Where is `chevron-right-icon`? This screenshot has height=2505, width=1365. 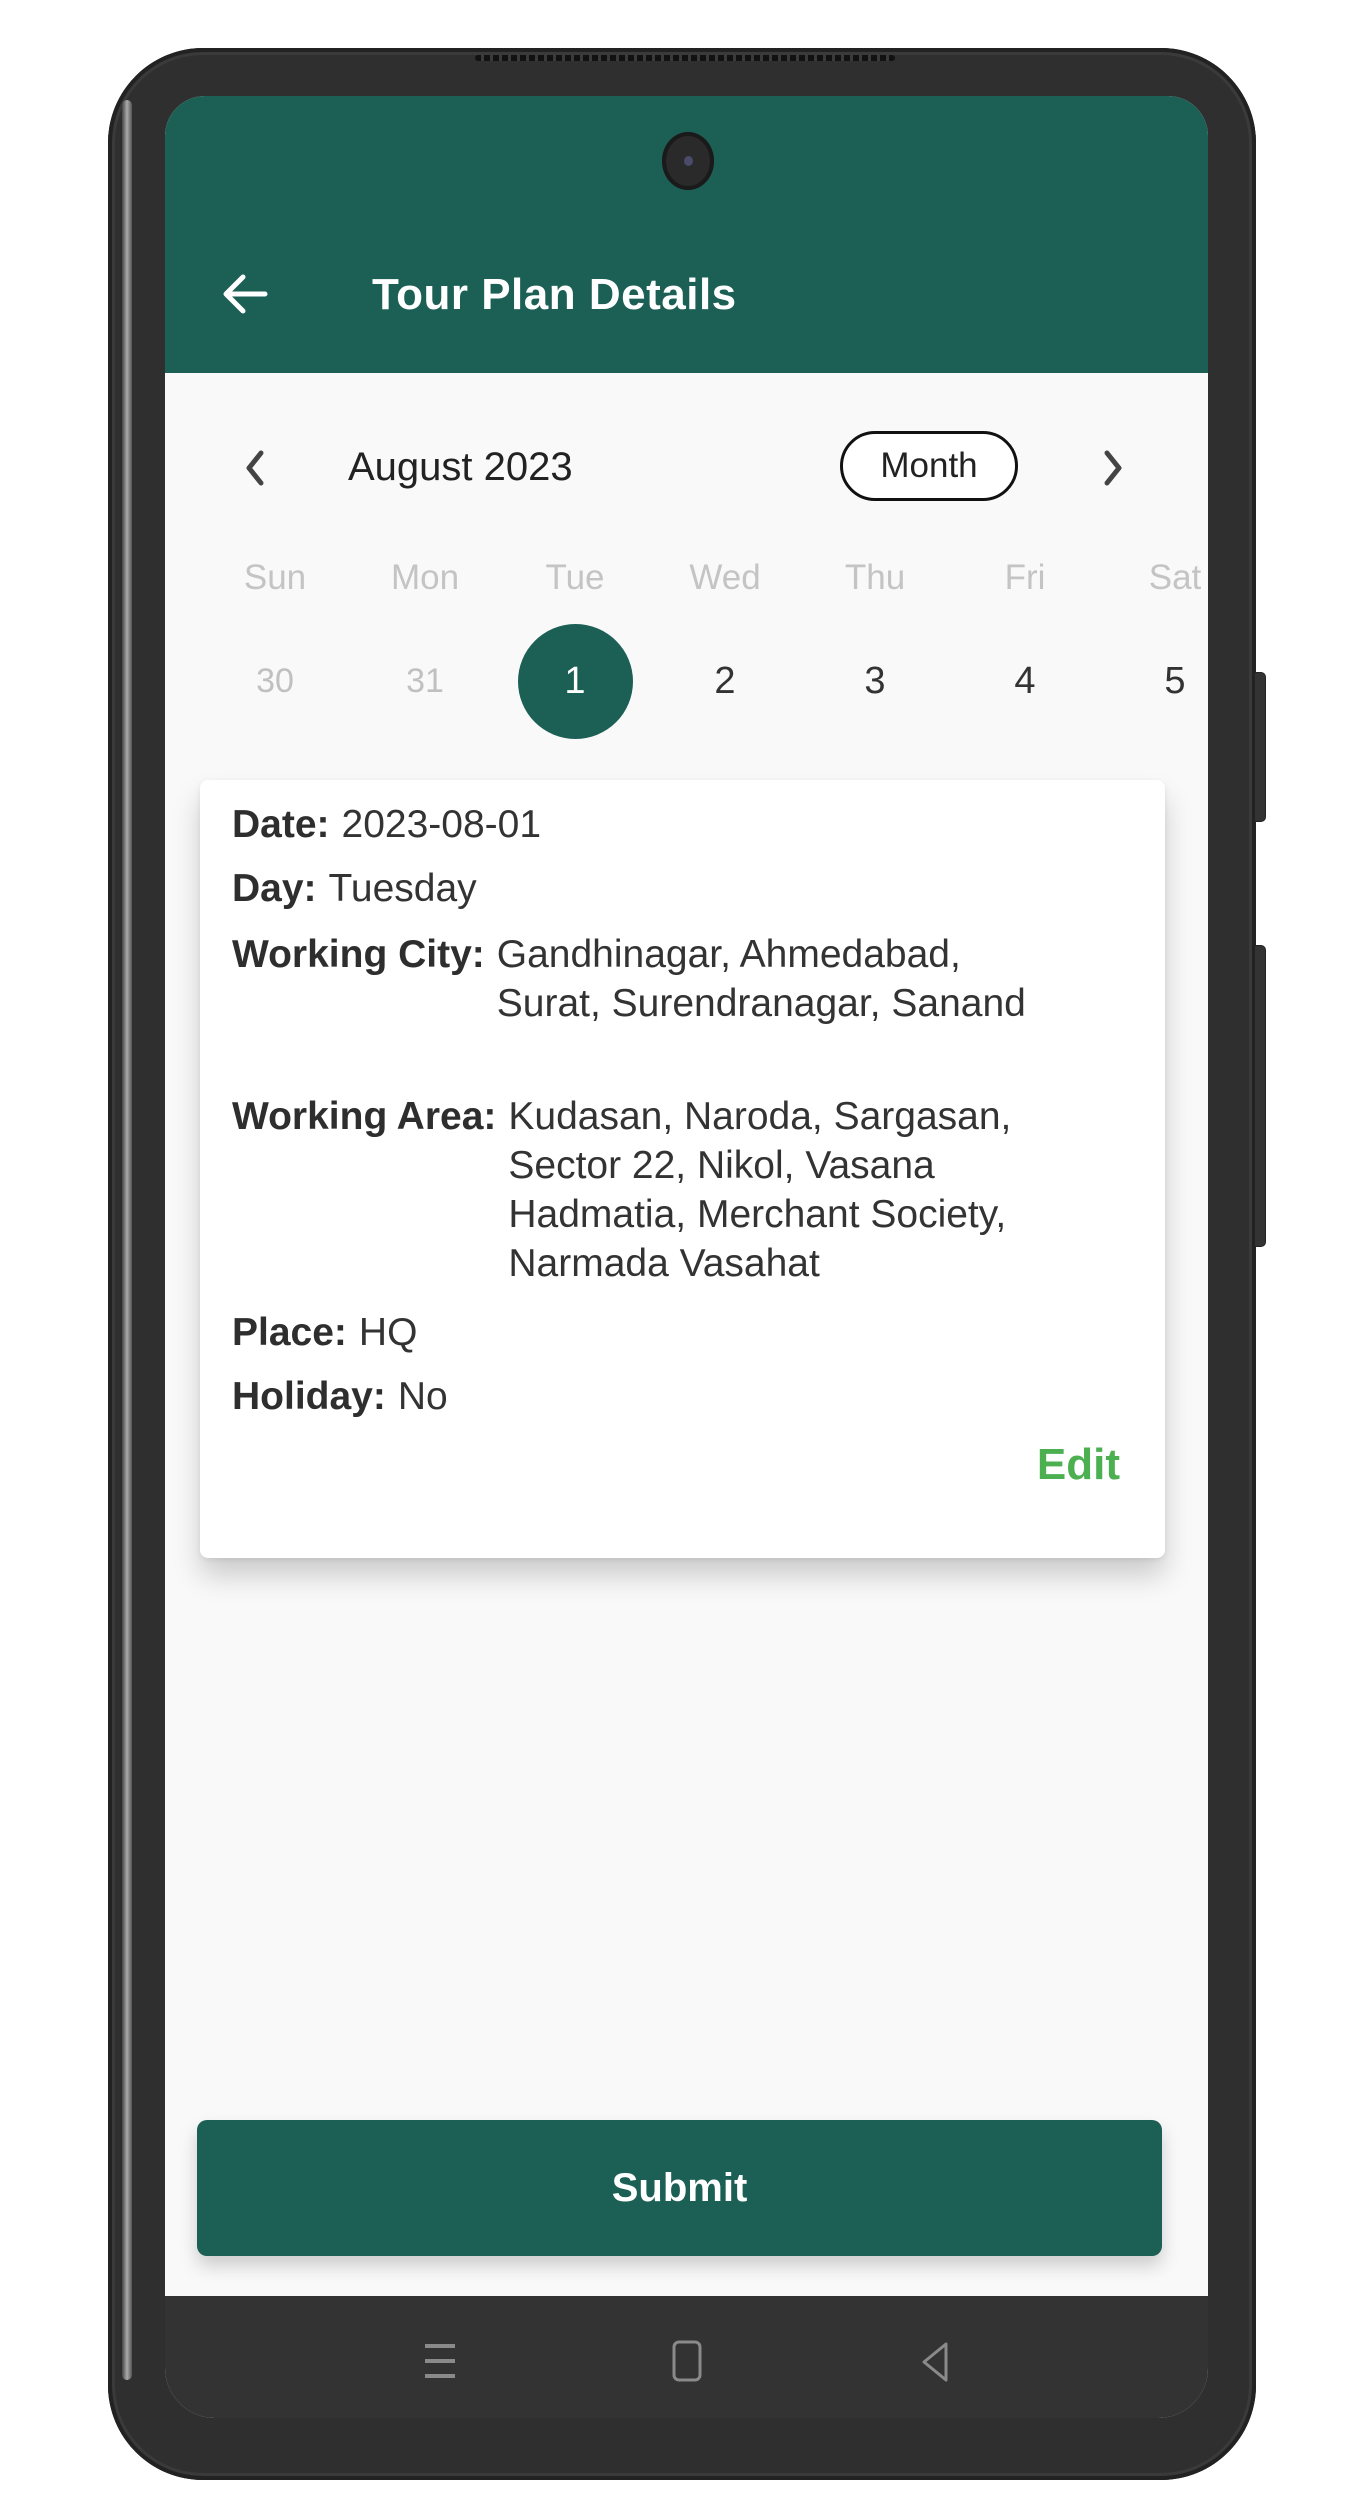 chevron-right-icon is located at coordinates (1113, 468).